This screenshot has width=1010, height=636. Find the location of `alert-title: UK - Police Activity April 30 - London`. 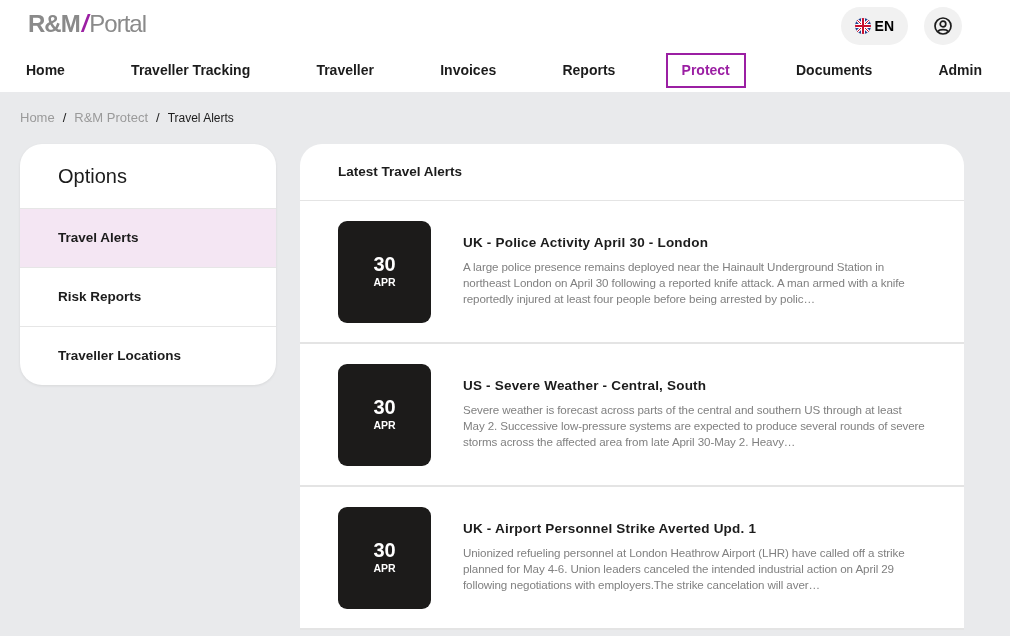

alert-title: UK - Police Activity April 30 - London is located at coordinates (694, 242).